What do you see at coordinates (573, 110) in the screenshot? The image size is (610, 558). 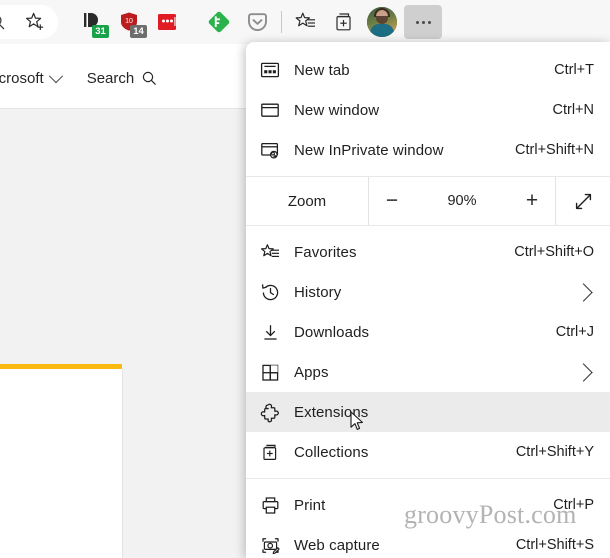 I see `menu-item-accelerator: Ctrl+N` at bounding box center [573, 110].